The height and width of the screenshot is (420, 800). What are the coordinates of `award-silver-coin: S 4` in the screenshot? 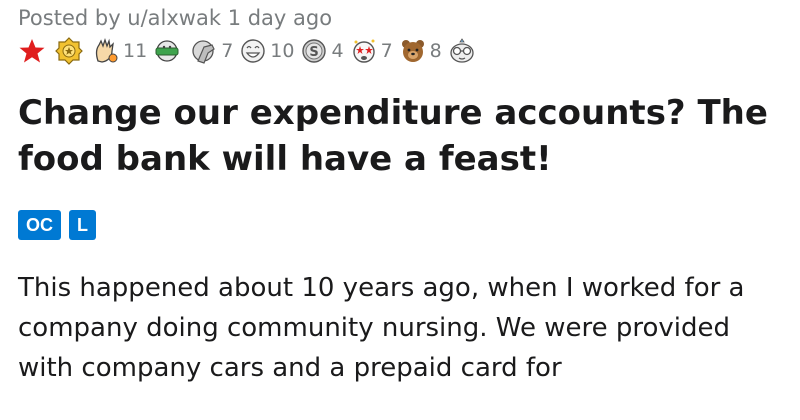 It's located at (322, 51).